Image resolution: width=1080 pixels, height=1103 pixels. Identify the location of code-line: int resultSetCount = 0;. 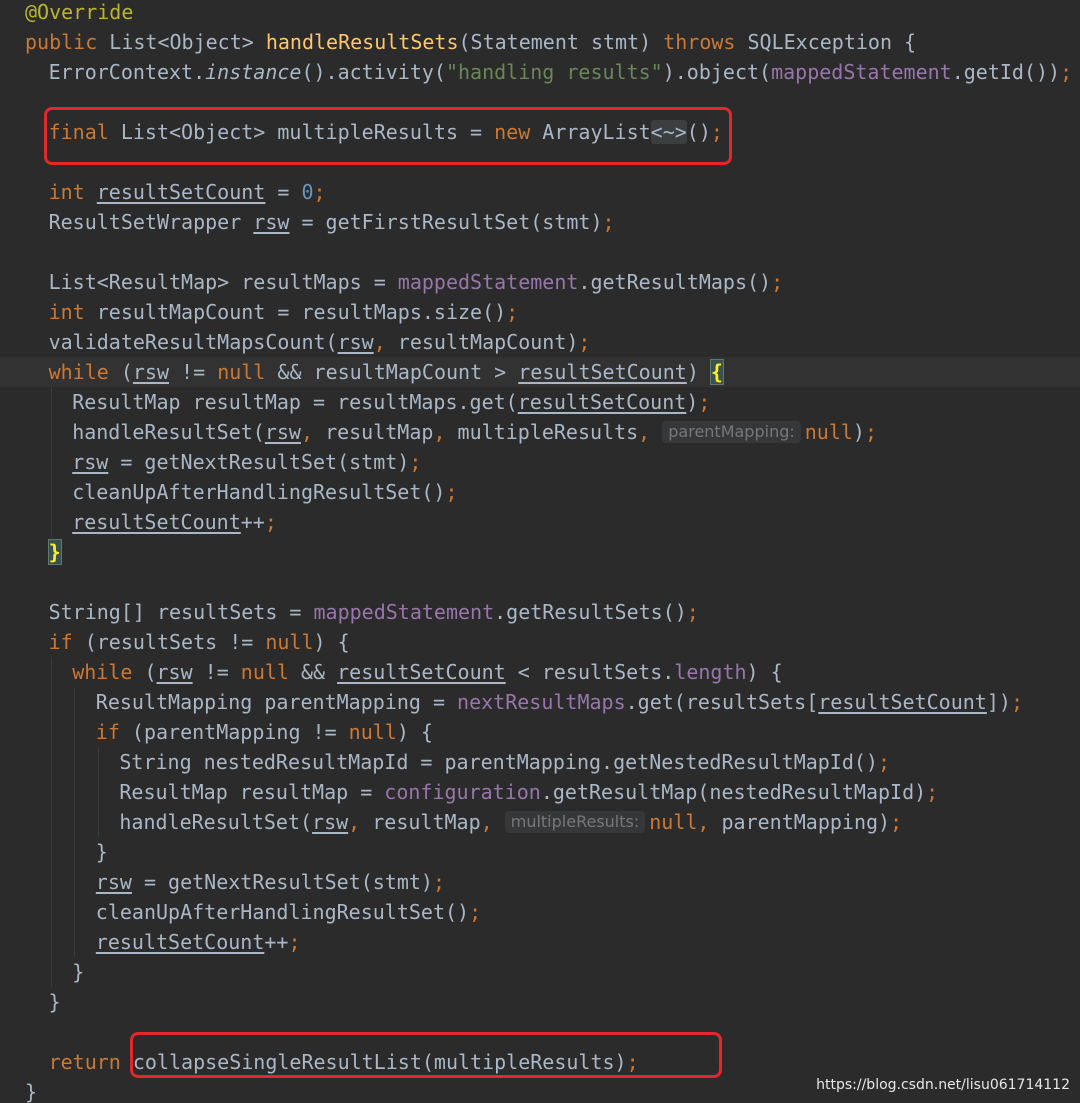
(540, 192).